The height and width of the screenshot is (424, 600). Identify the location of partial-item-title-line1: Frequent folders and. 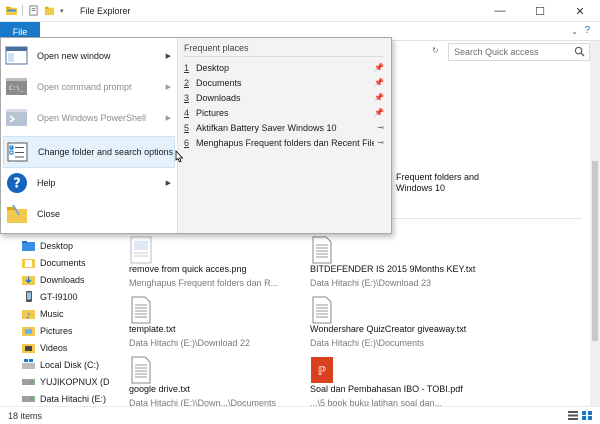
(438, 177).